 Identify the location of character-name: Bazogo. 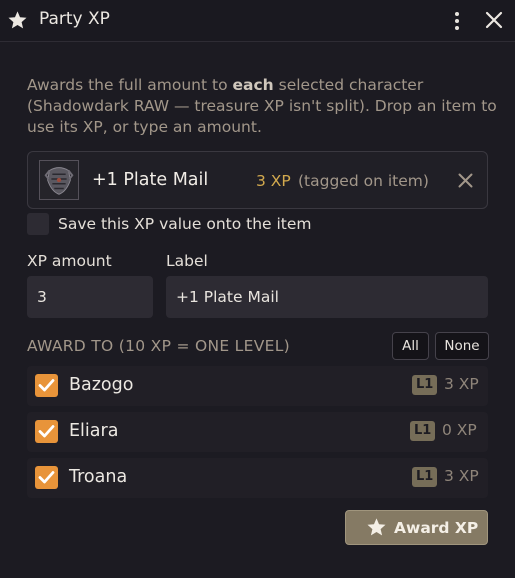
(101, 385).